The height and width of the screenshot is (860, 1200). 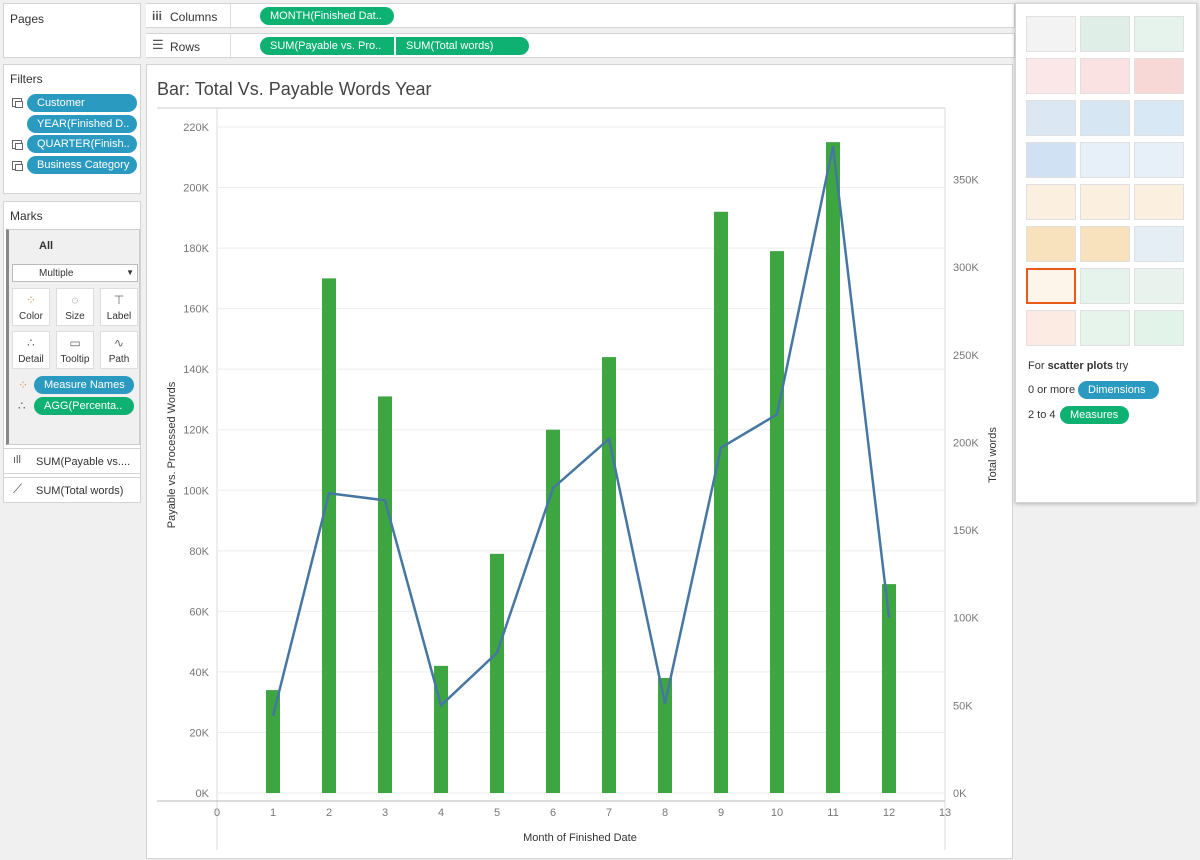 I want to click on columns-shelf: iii Columns MONTH(Finished Dat.., so click(x=580, y=16).